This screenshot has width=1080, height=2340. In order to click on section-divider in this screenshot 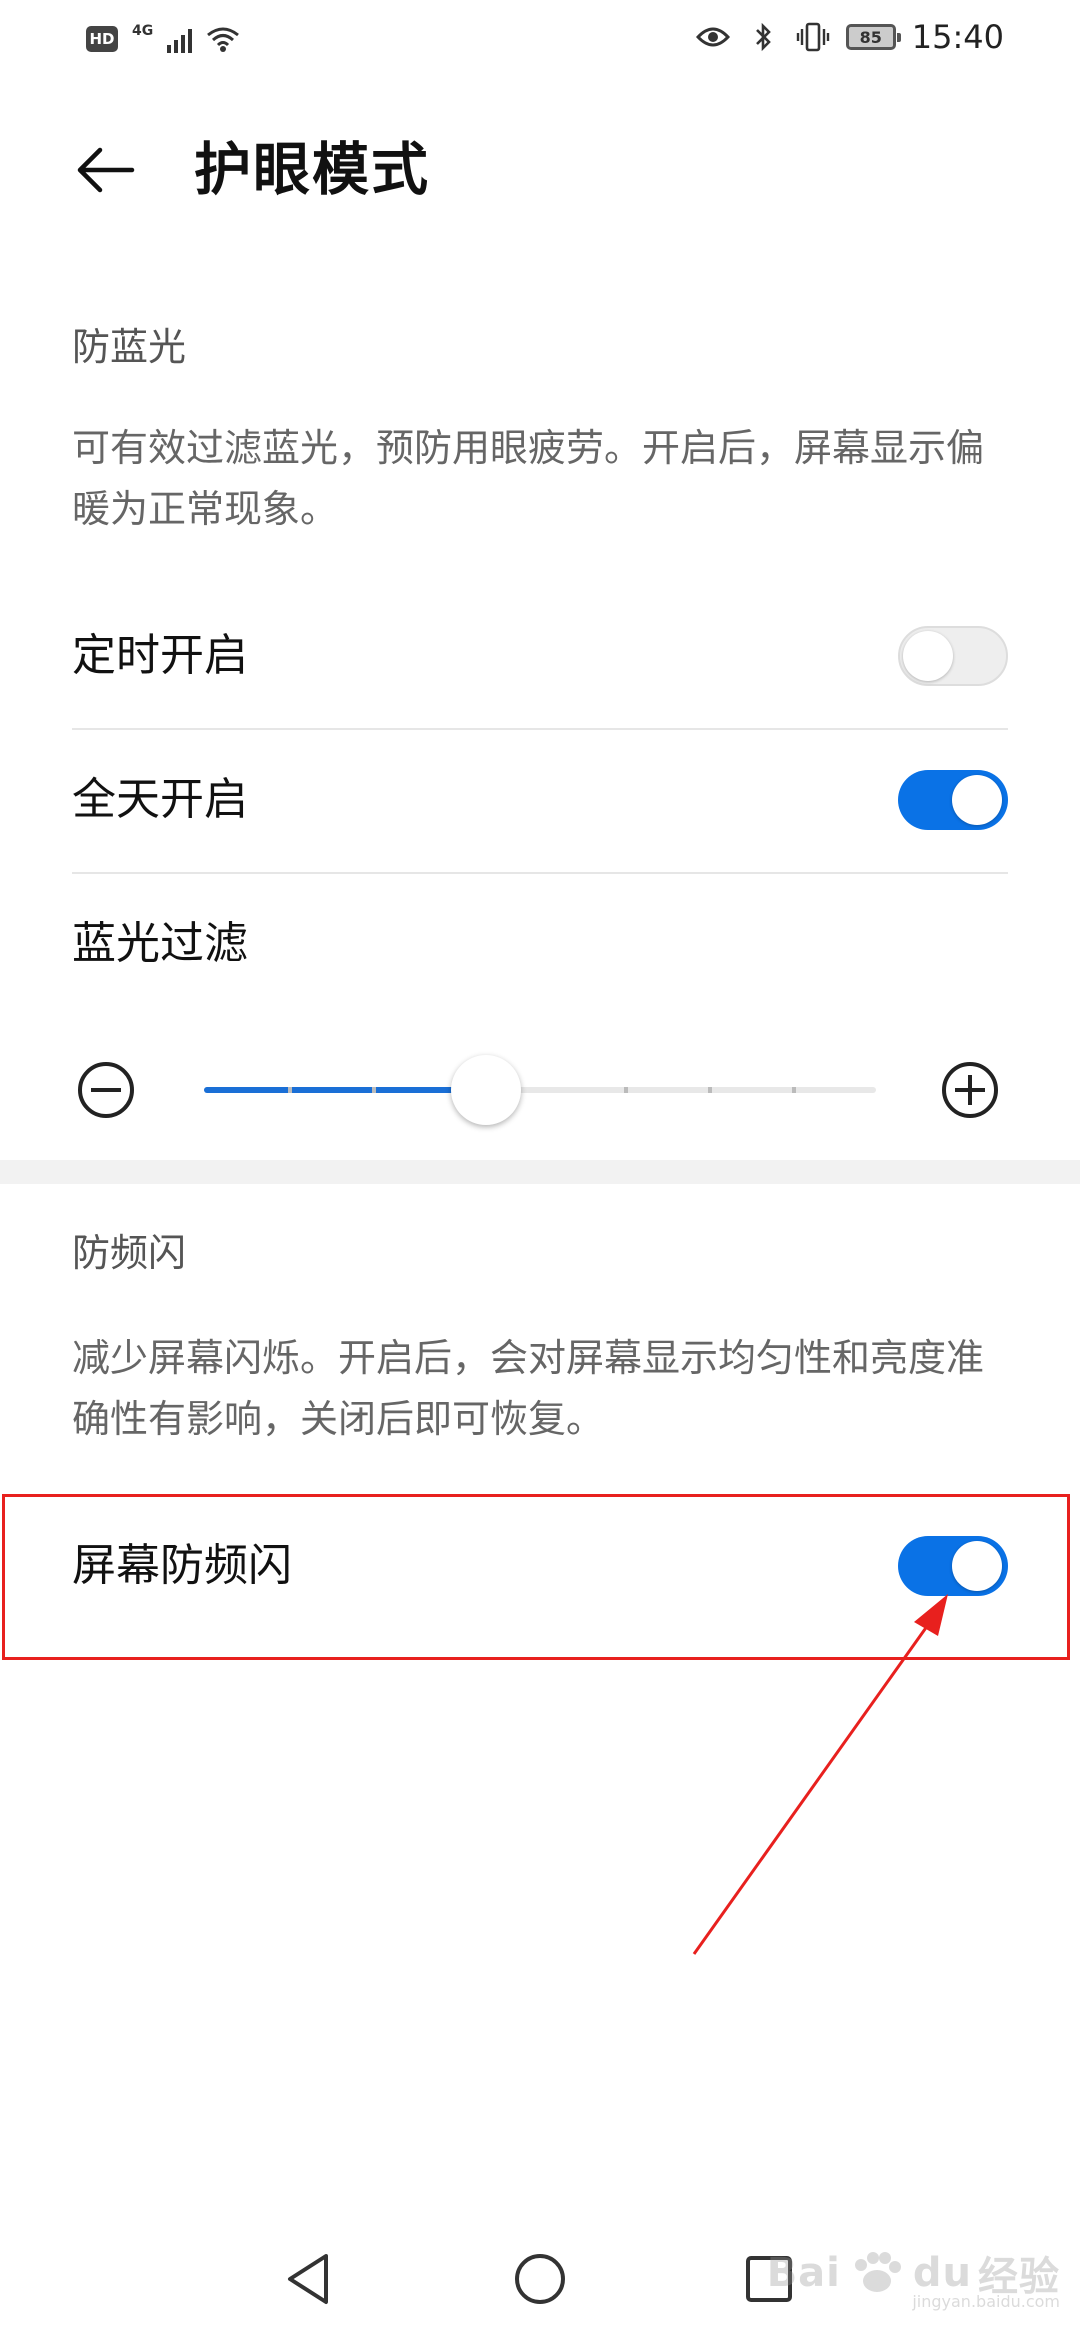, I will do `click(540, 1172)`.